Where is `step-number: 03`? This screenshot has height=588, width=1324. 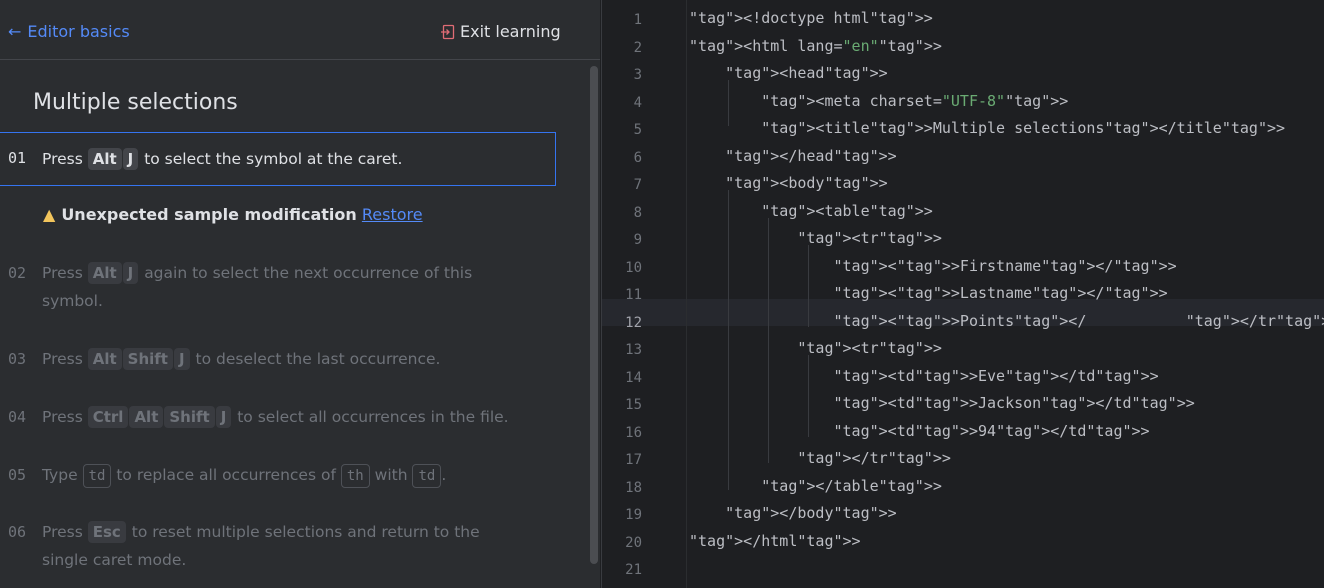
step-number: 03 is located at coordinates (17, 359).